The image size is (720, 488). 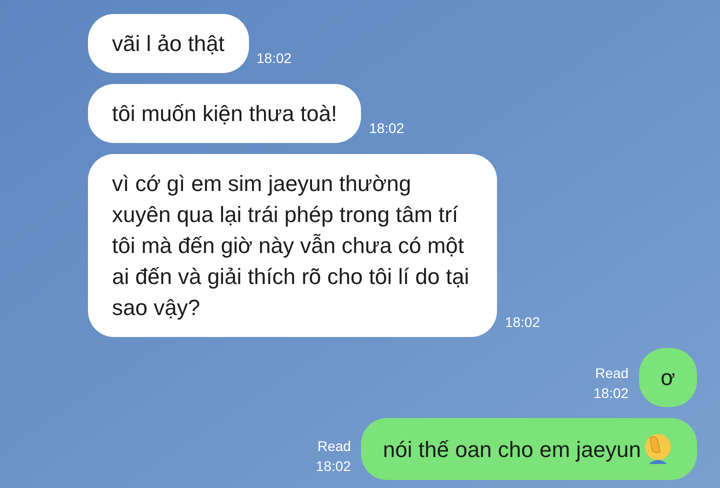 What do you see at coordinates (168, 43) in the screenshot?
I see `message-bubble: vãi l ảo thật` at bounding box center [168, 43].